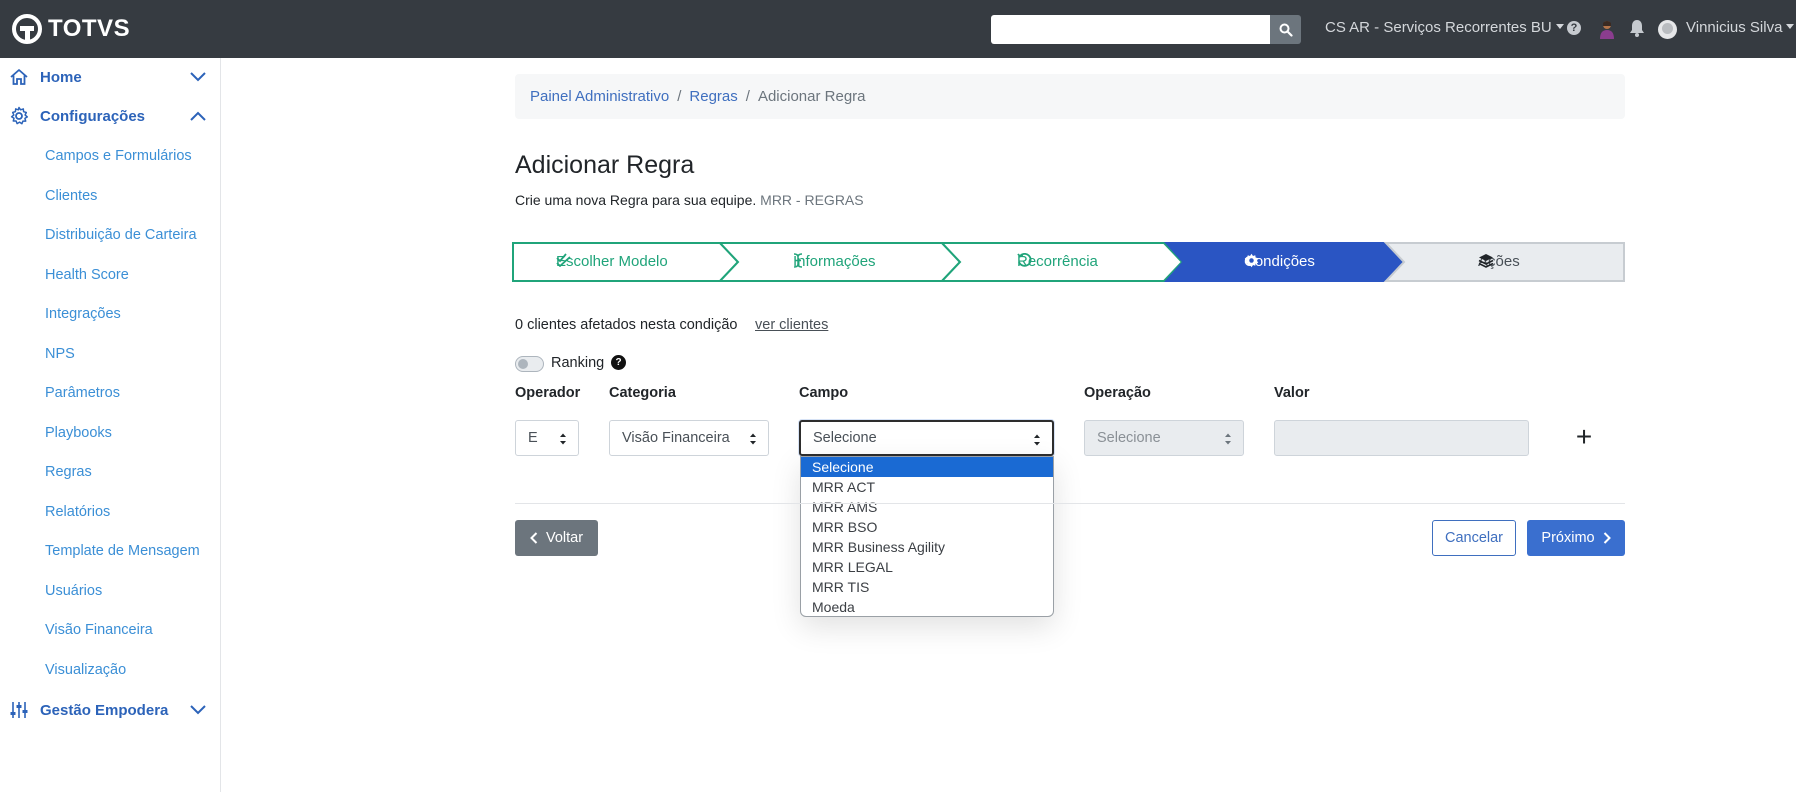 This screenshot has height=792, width=1796. Describe the element at coordinates (713, 96) in the screenshot. I see `breadcrumb-regras: Regras` at that location.